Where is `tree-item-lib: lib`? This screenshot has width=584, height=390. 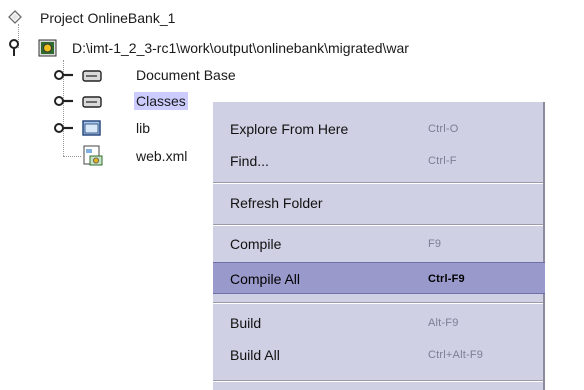
tree-item-lib: lib is located at coordinates (106, 128).